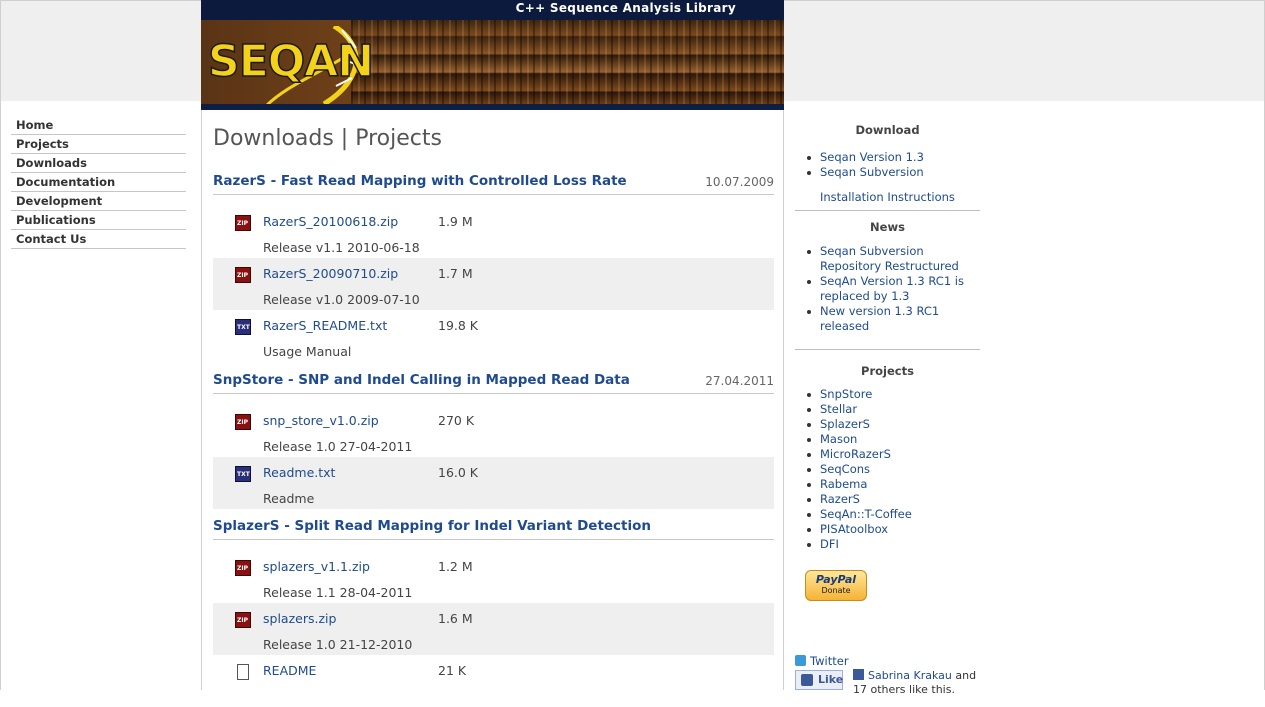  What do you see at coordinates (887, 197) in the screenshot?
I see `installation-instructions-link: Installation Instructions` at bounding box center [887, 197].